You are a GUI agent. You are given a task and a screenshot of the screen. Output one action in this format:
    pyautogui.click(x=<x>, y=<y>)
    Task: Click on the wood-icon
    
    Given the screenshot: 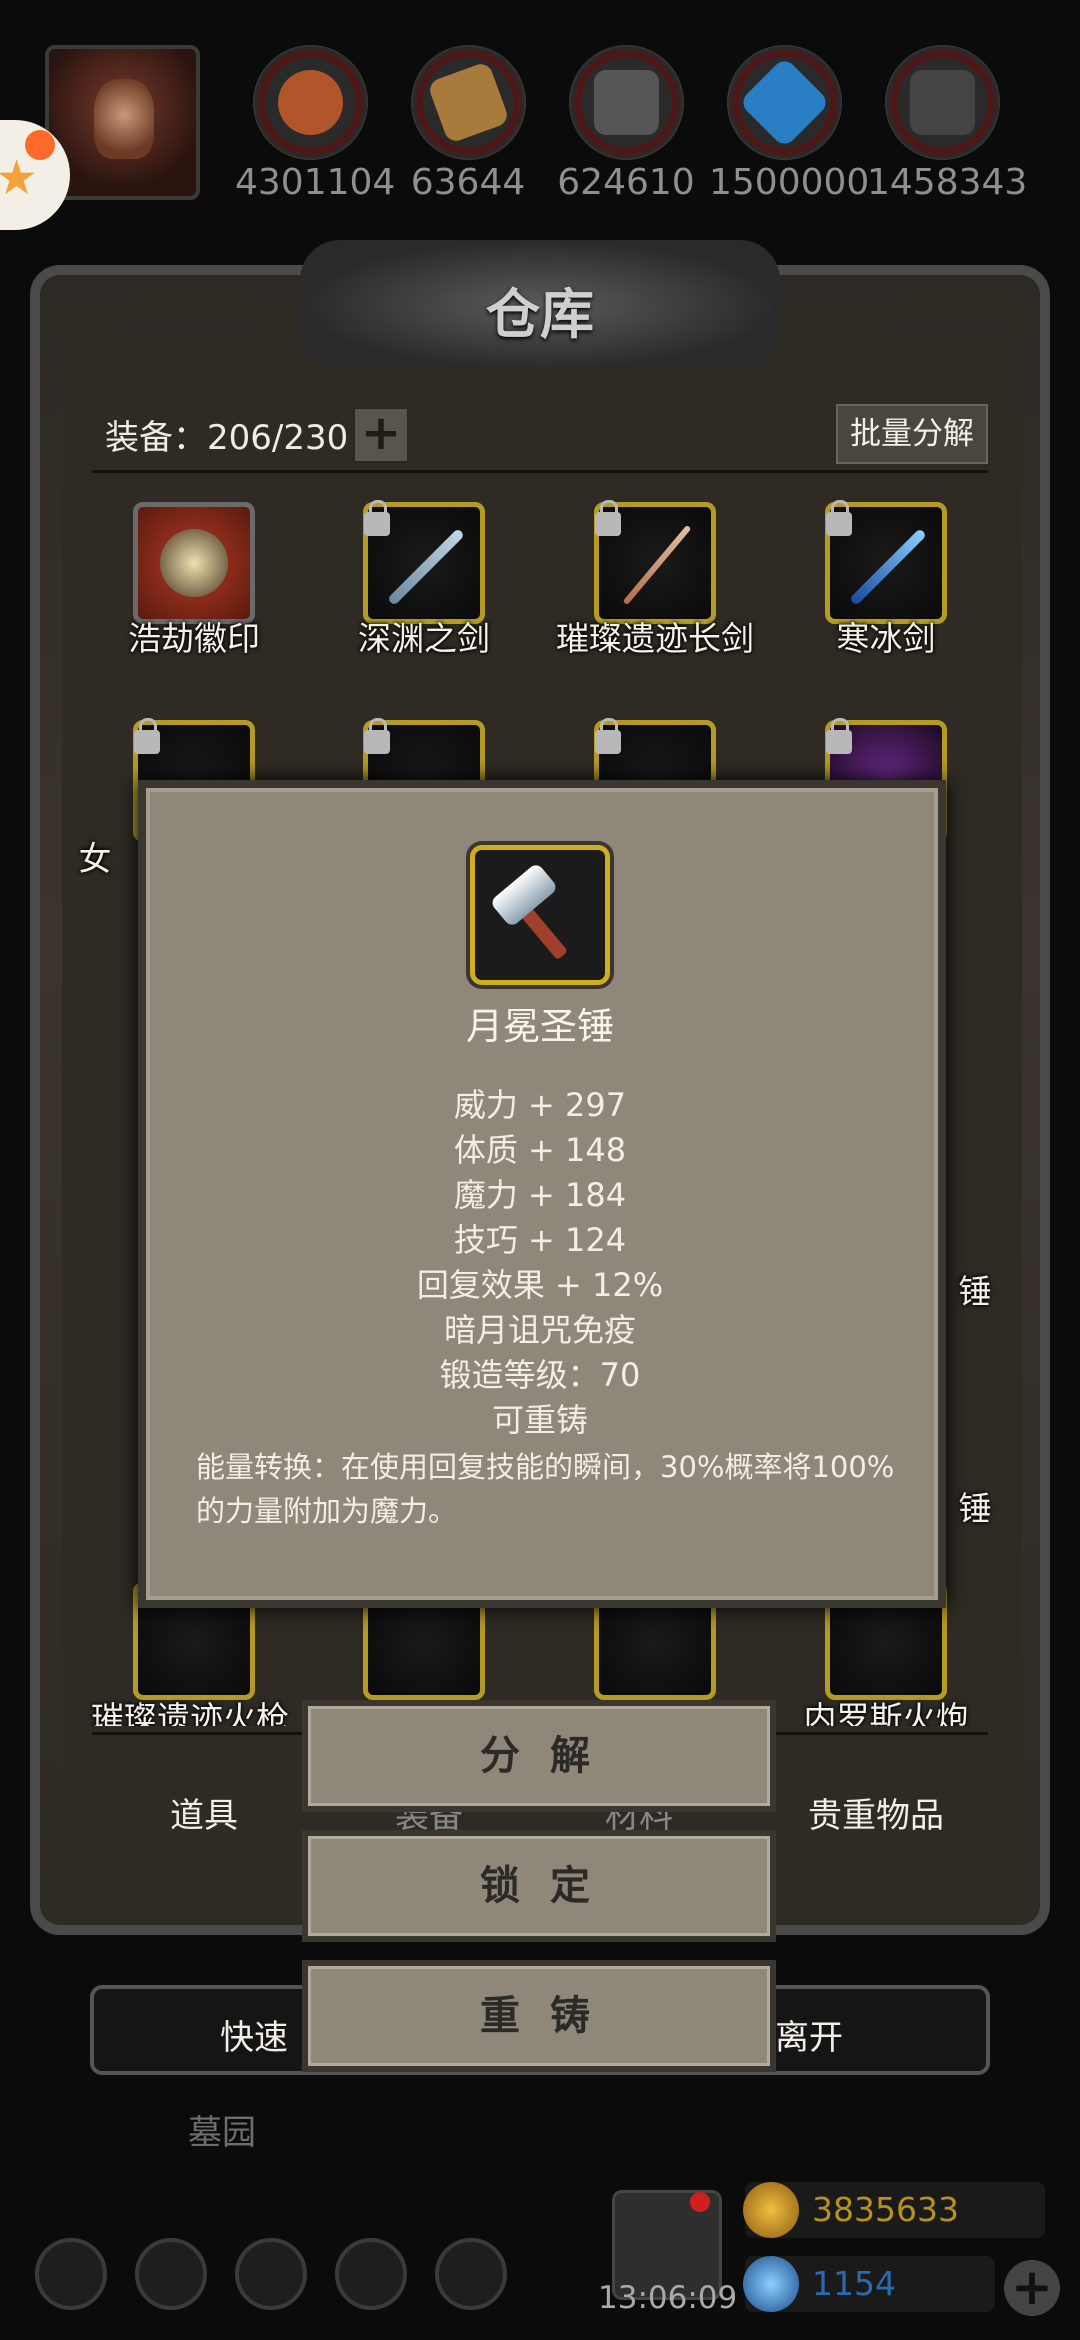 What is the action you would take?
    pyautogui.click(x=468, y=102)
    